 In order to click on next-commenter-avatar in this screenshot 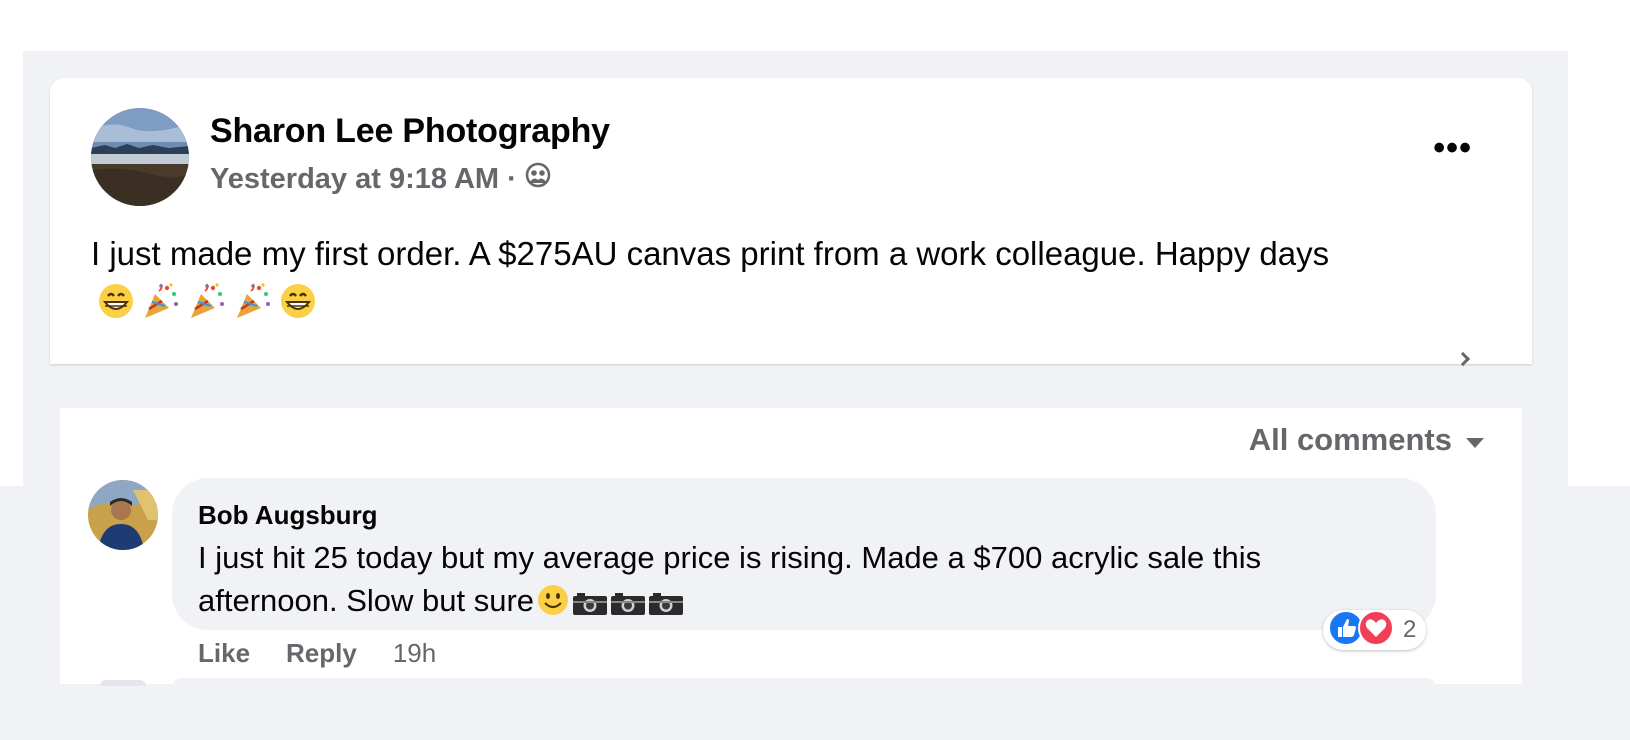, I will do `click(123, 683)`.